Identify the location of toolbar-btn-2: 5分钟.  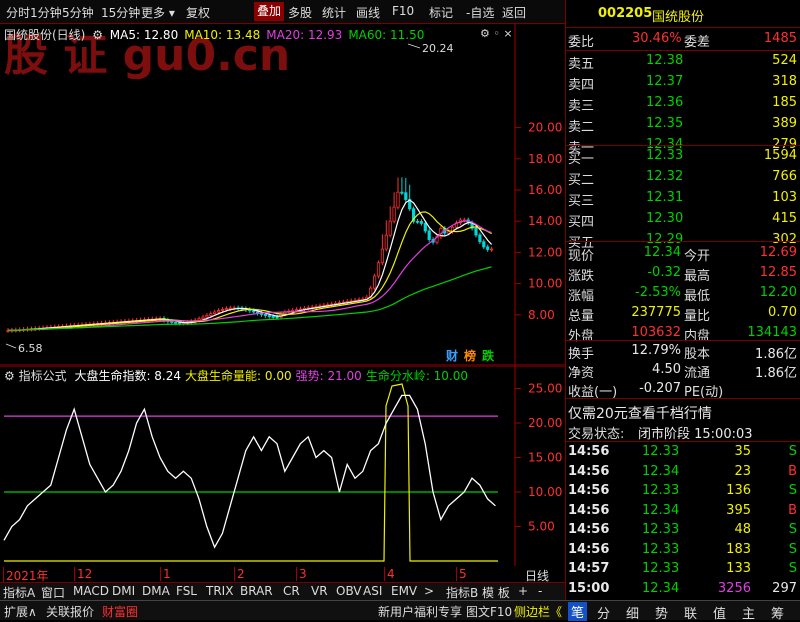
(78, 12).